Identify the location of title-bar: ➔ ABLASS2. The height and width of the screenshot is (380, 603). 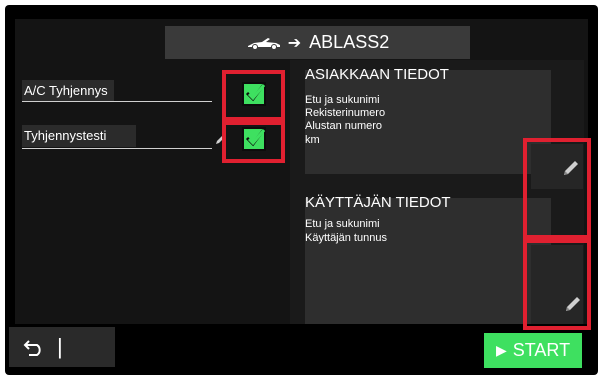
(317, 42).